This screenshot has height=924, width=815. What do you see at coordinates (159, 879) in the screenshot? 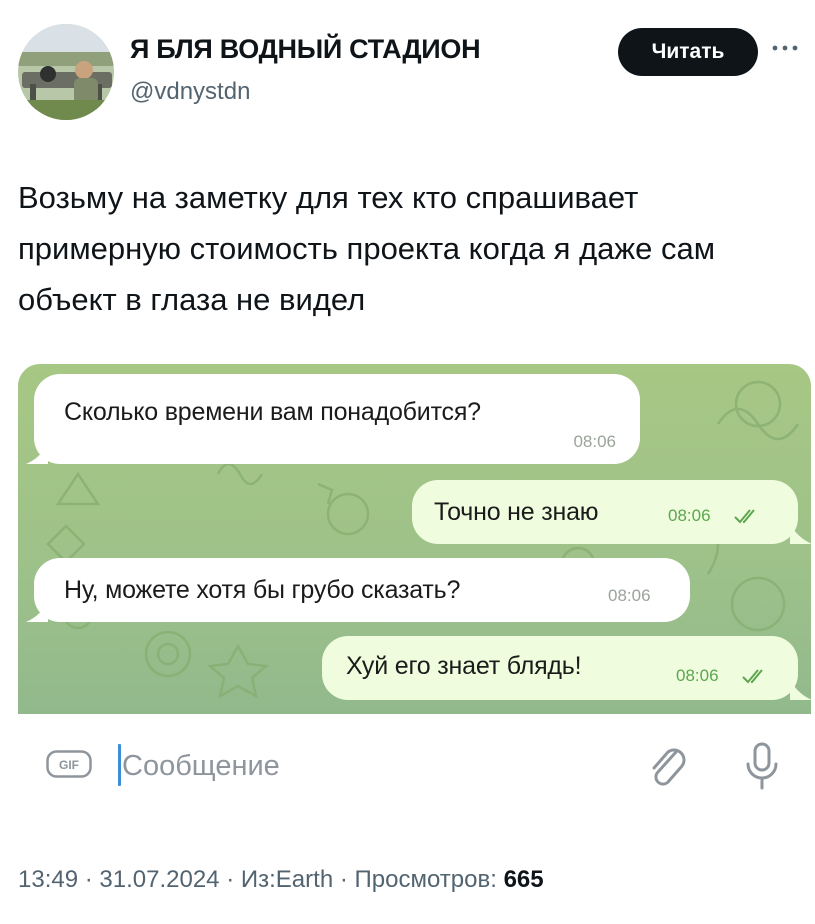
I see `tweet-date: 31.07.2024` at bounding box center [159, 879].